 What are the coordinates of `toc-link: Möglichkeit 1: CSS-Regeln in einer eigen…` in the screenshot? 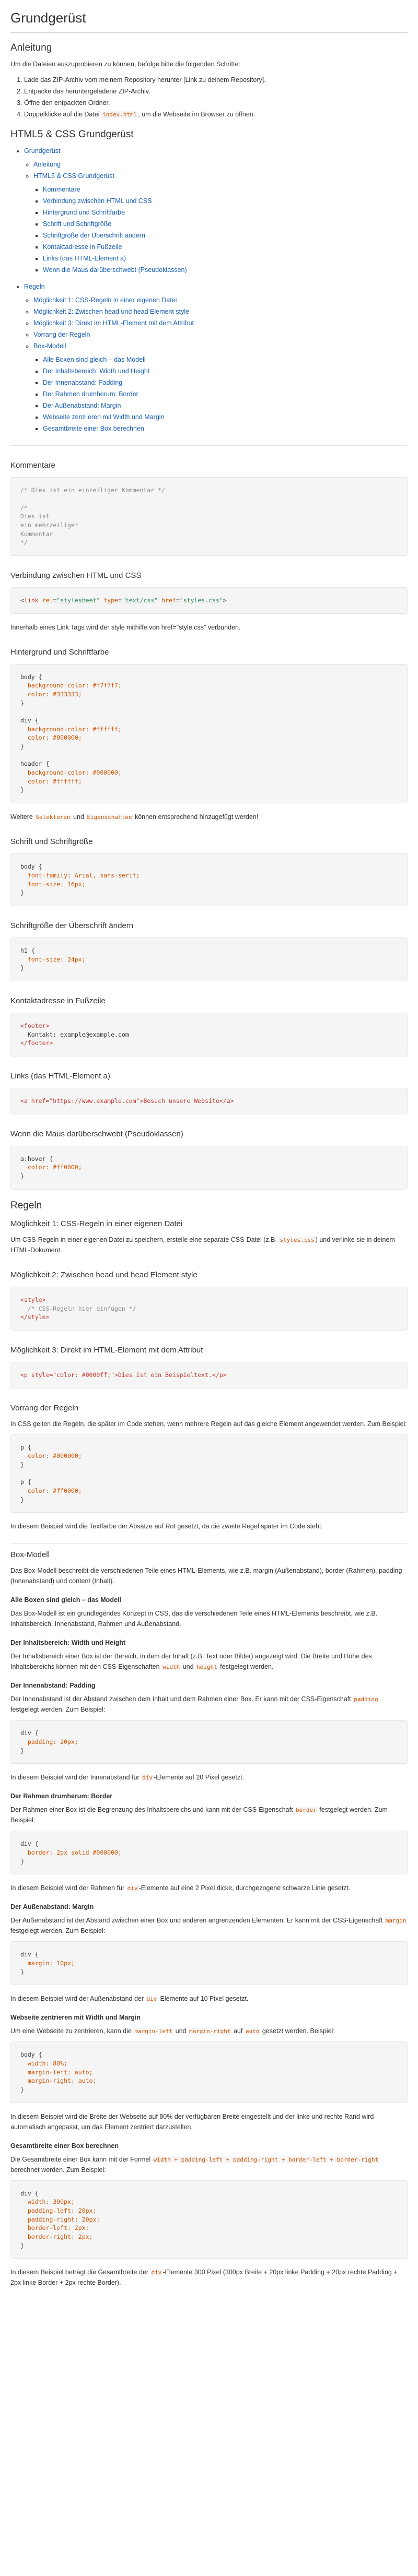 It's located at (105, 300).